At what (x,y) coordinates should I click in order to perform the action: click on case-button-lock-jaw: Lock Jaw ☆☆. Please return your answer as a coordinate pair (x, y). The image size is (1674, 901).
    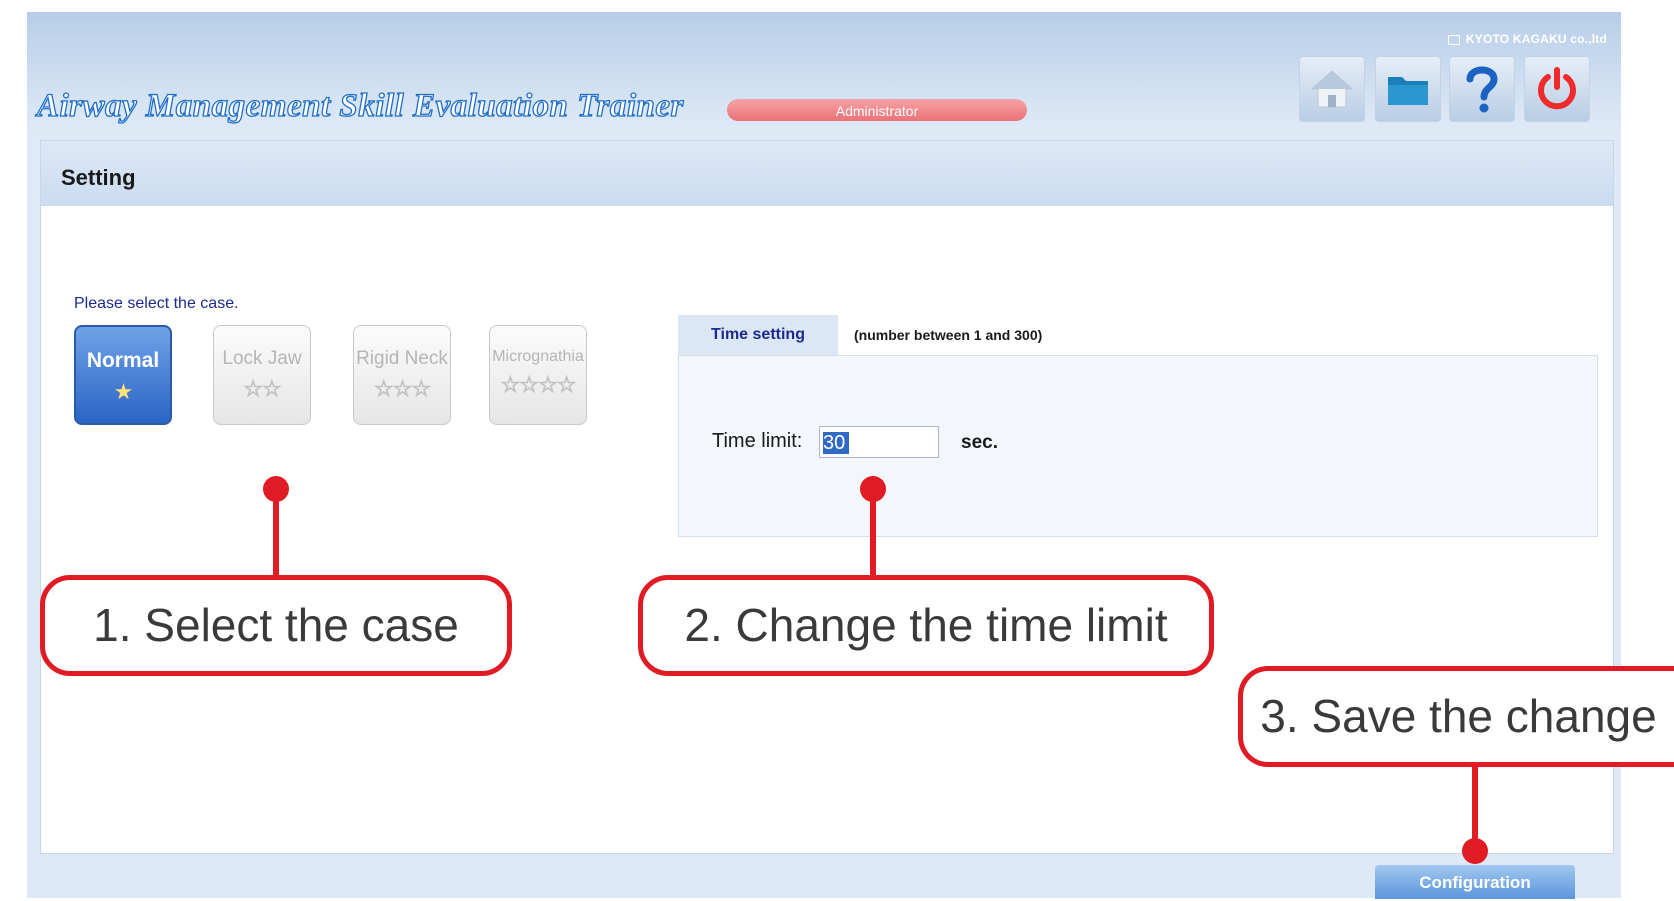
    Looking at the image, I should click on (262, 375).